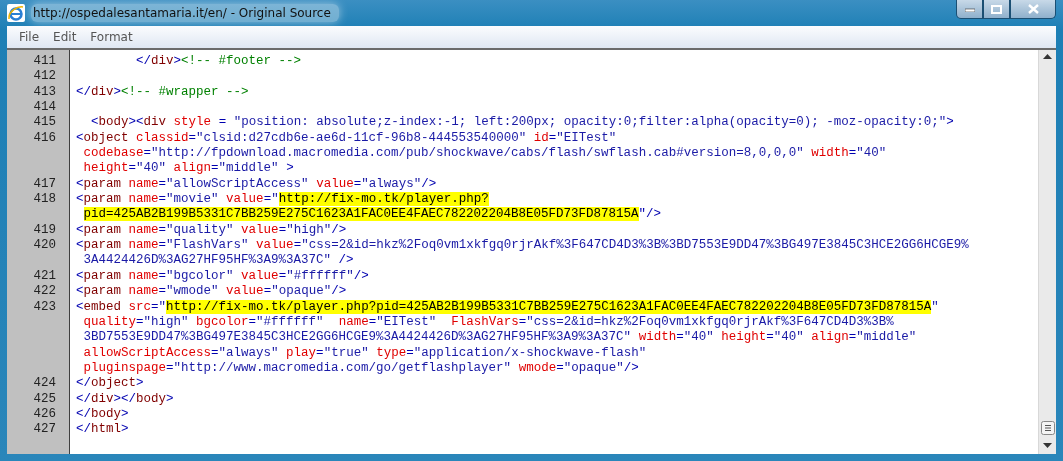  What do you see at coordinates (44, 184) in the screenshot?
I see `line-number: 417` at bounding box center [44, 184].